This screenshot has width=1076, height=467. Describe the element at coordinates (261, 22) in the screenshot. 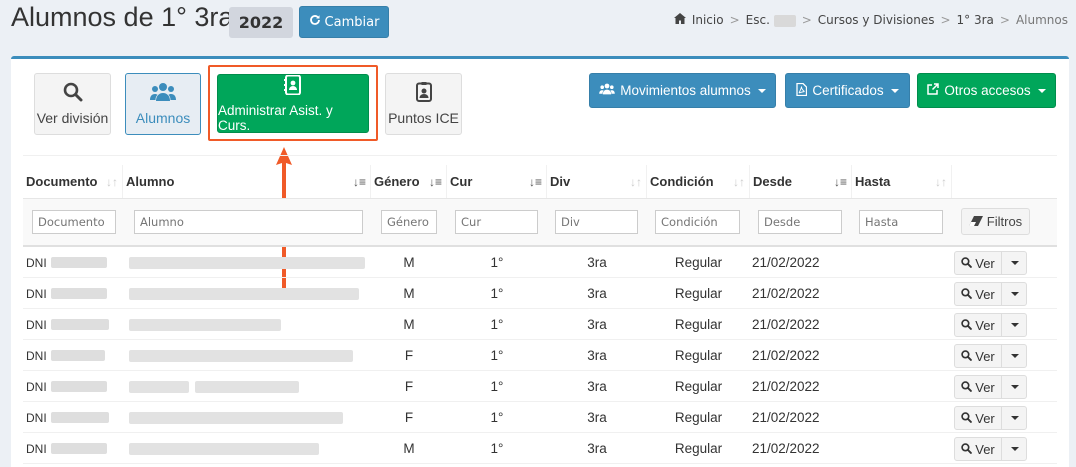

I see `year-badge: 2022` at that location.